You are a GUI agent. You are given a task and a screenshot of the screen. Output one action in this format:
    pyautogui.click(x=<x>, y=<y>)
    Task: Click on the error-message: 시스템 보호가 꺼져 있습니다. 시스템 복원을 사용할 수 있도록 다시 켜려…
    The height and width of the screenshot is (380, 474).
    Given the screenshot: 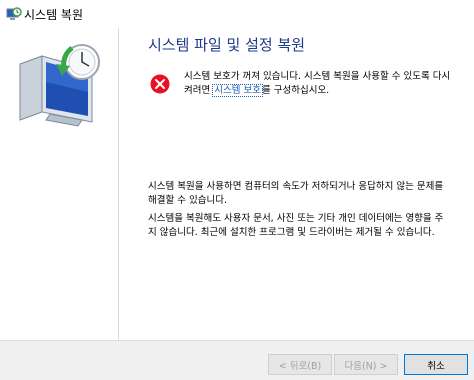 What is the action you would take?
    pyautogui.click(x=318, y=84)
    